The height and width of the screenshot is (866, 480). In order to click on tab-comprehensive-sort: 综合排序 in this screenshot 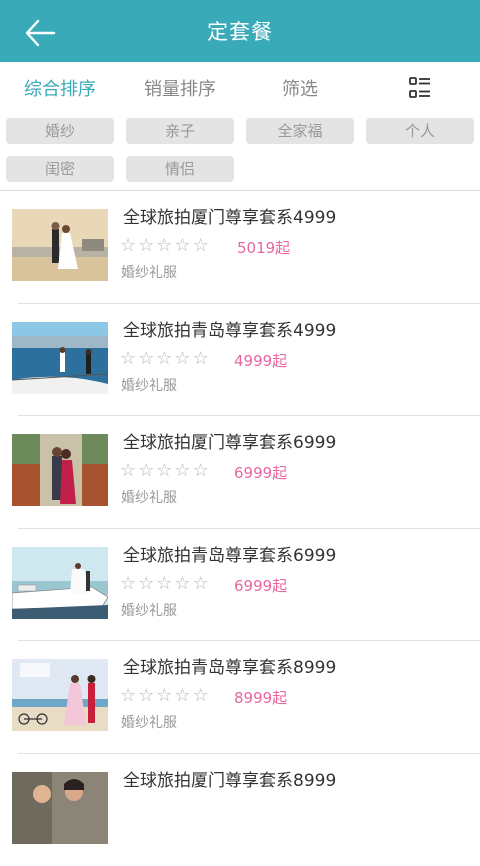, I will do `click(60, 88)`.